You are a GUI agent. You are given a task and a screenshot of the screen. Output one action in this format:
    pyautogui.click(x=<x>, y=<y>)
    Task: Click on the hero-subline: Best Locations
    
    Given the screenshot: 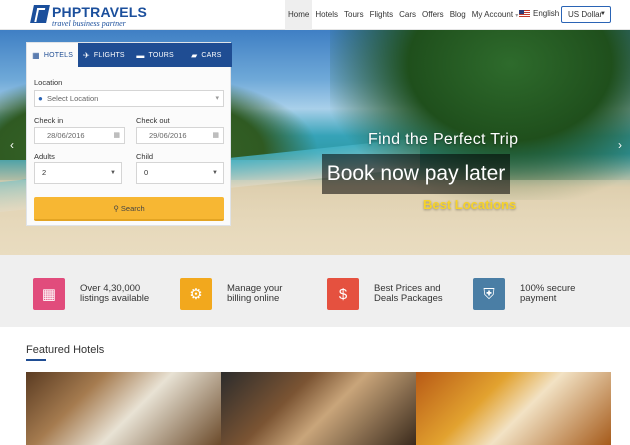 What is the action you would take?
    pyautogui.click(x=470, y=204)
    